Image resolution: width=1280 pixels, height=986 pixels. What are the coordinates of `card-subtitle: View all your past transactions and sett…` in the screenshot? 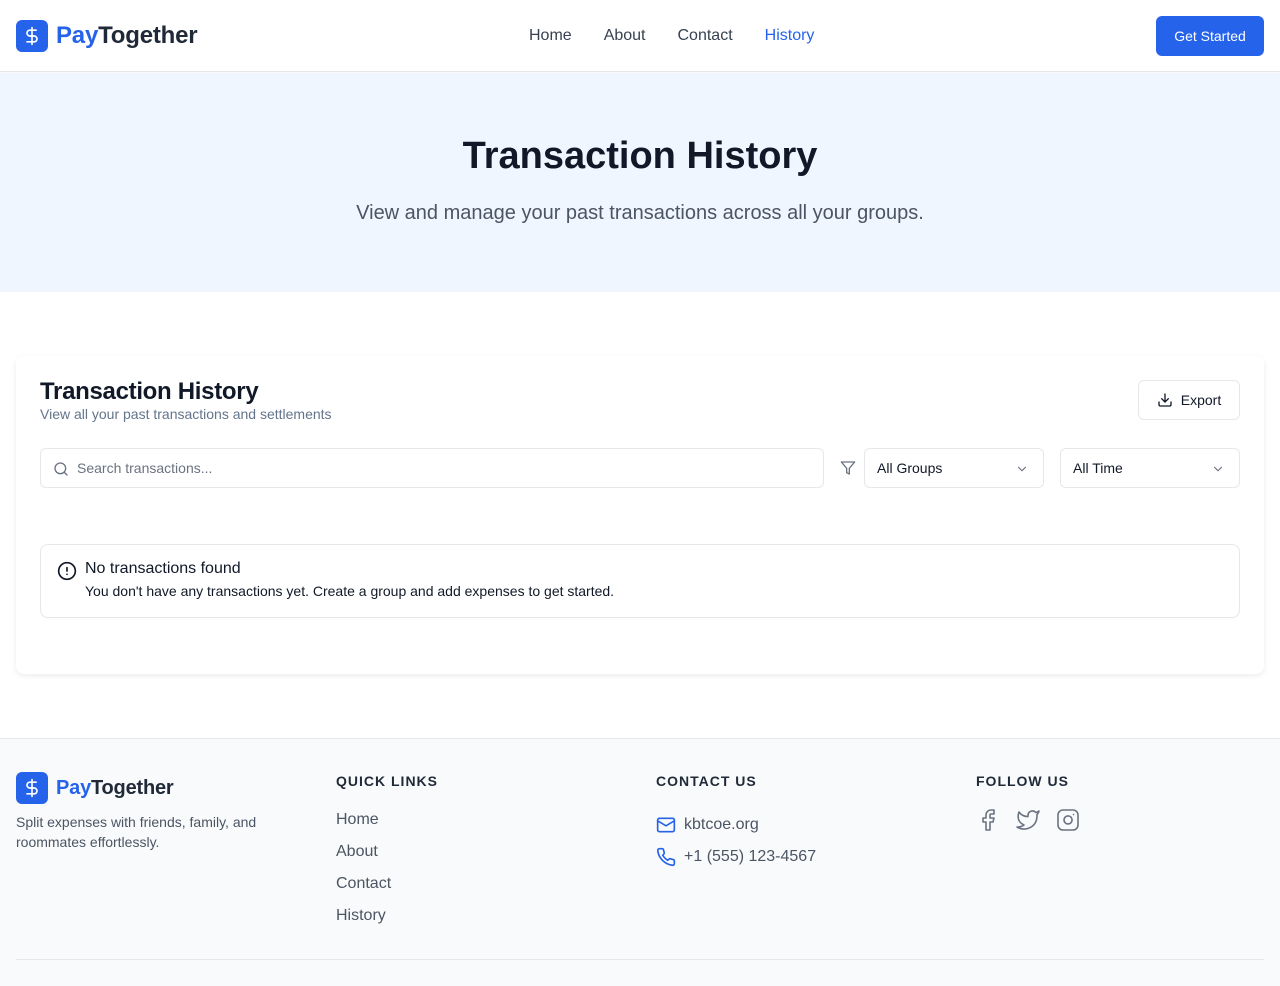 It's located at (186, 414).